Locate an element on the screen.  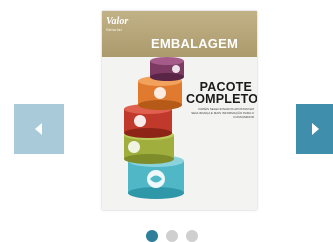
stacked-cans-illustration is located at coordinates (154, 128).